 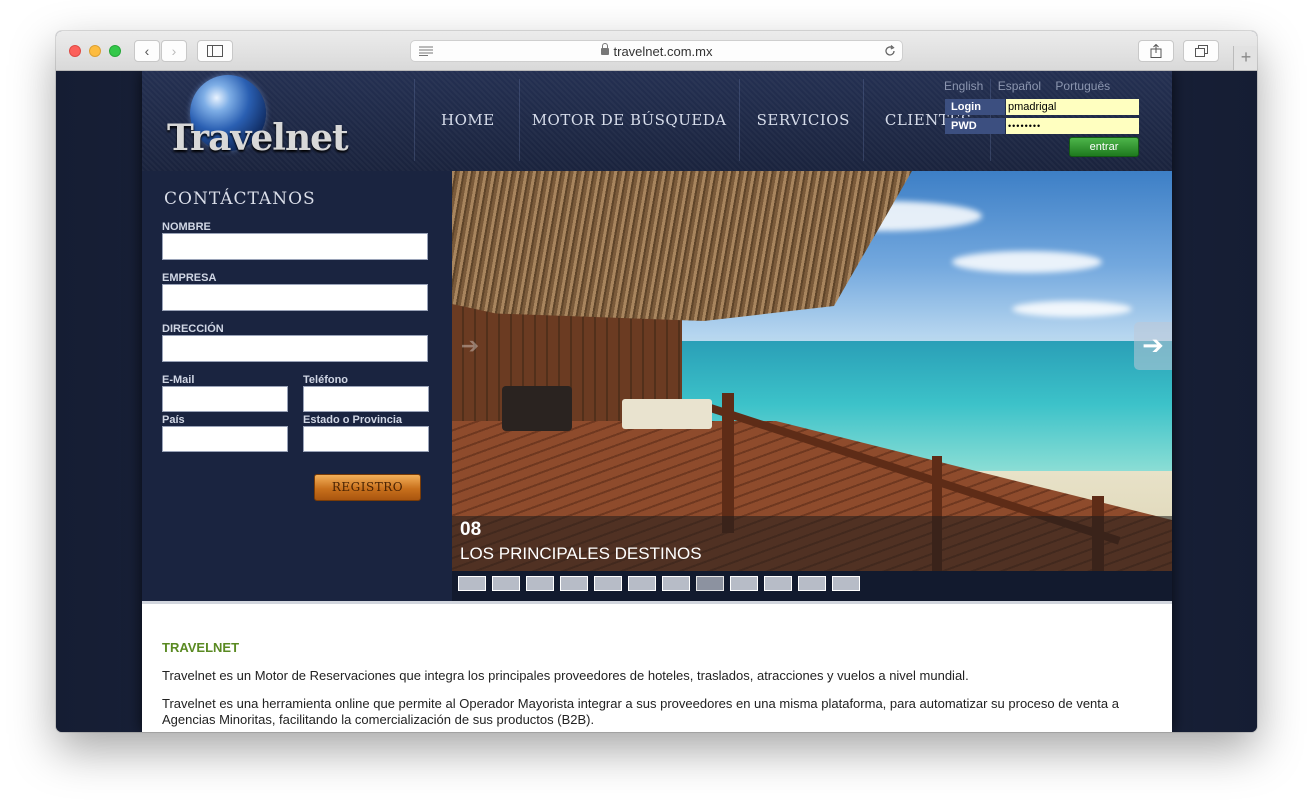 I want to click on login-label: Login, so click(x=975, y=107).